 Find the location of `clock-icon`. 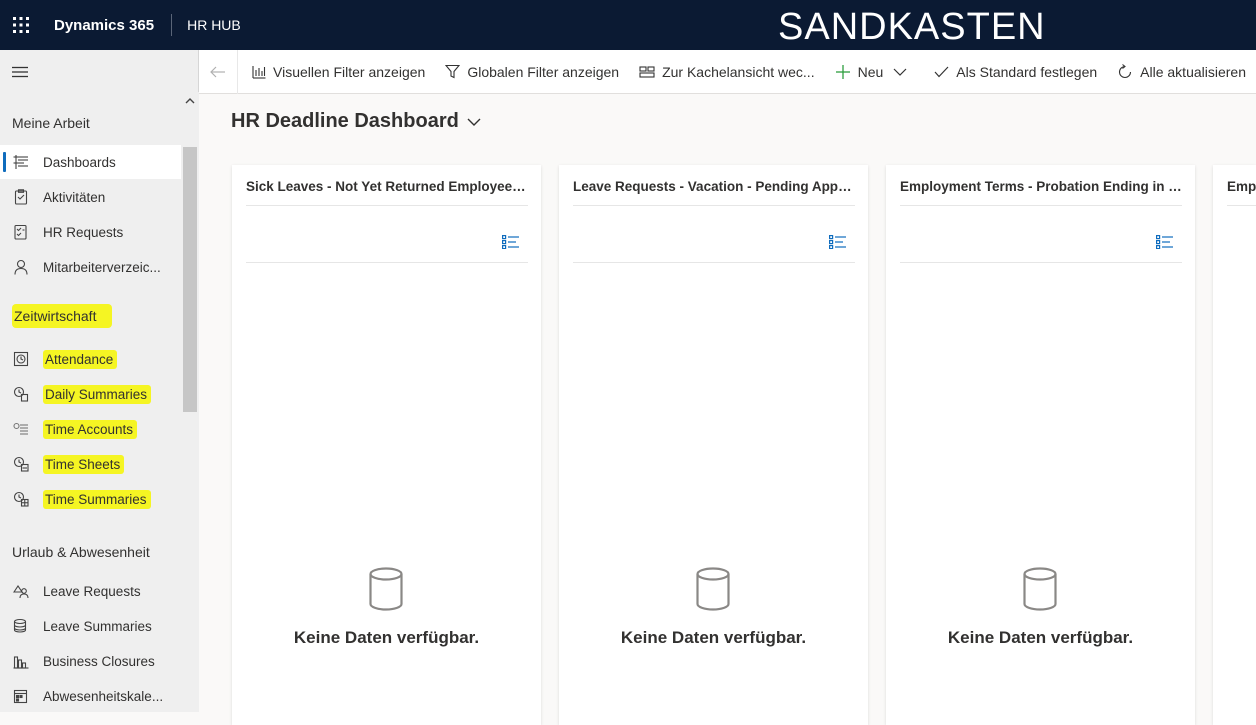

clock-icon is located at coordinates (21, 359).